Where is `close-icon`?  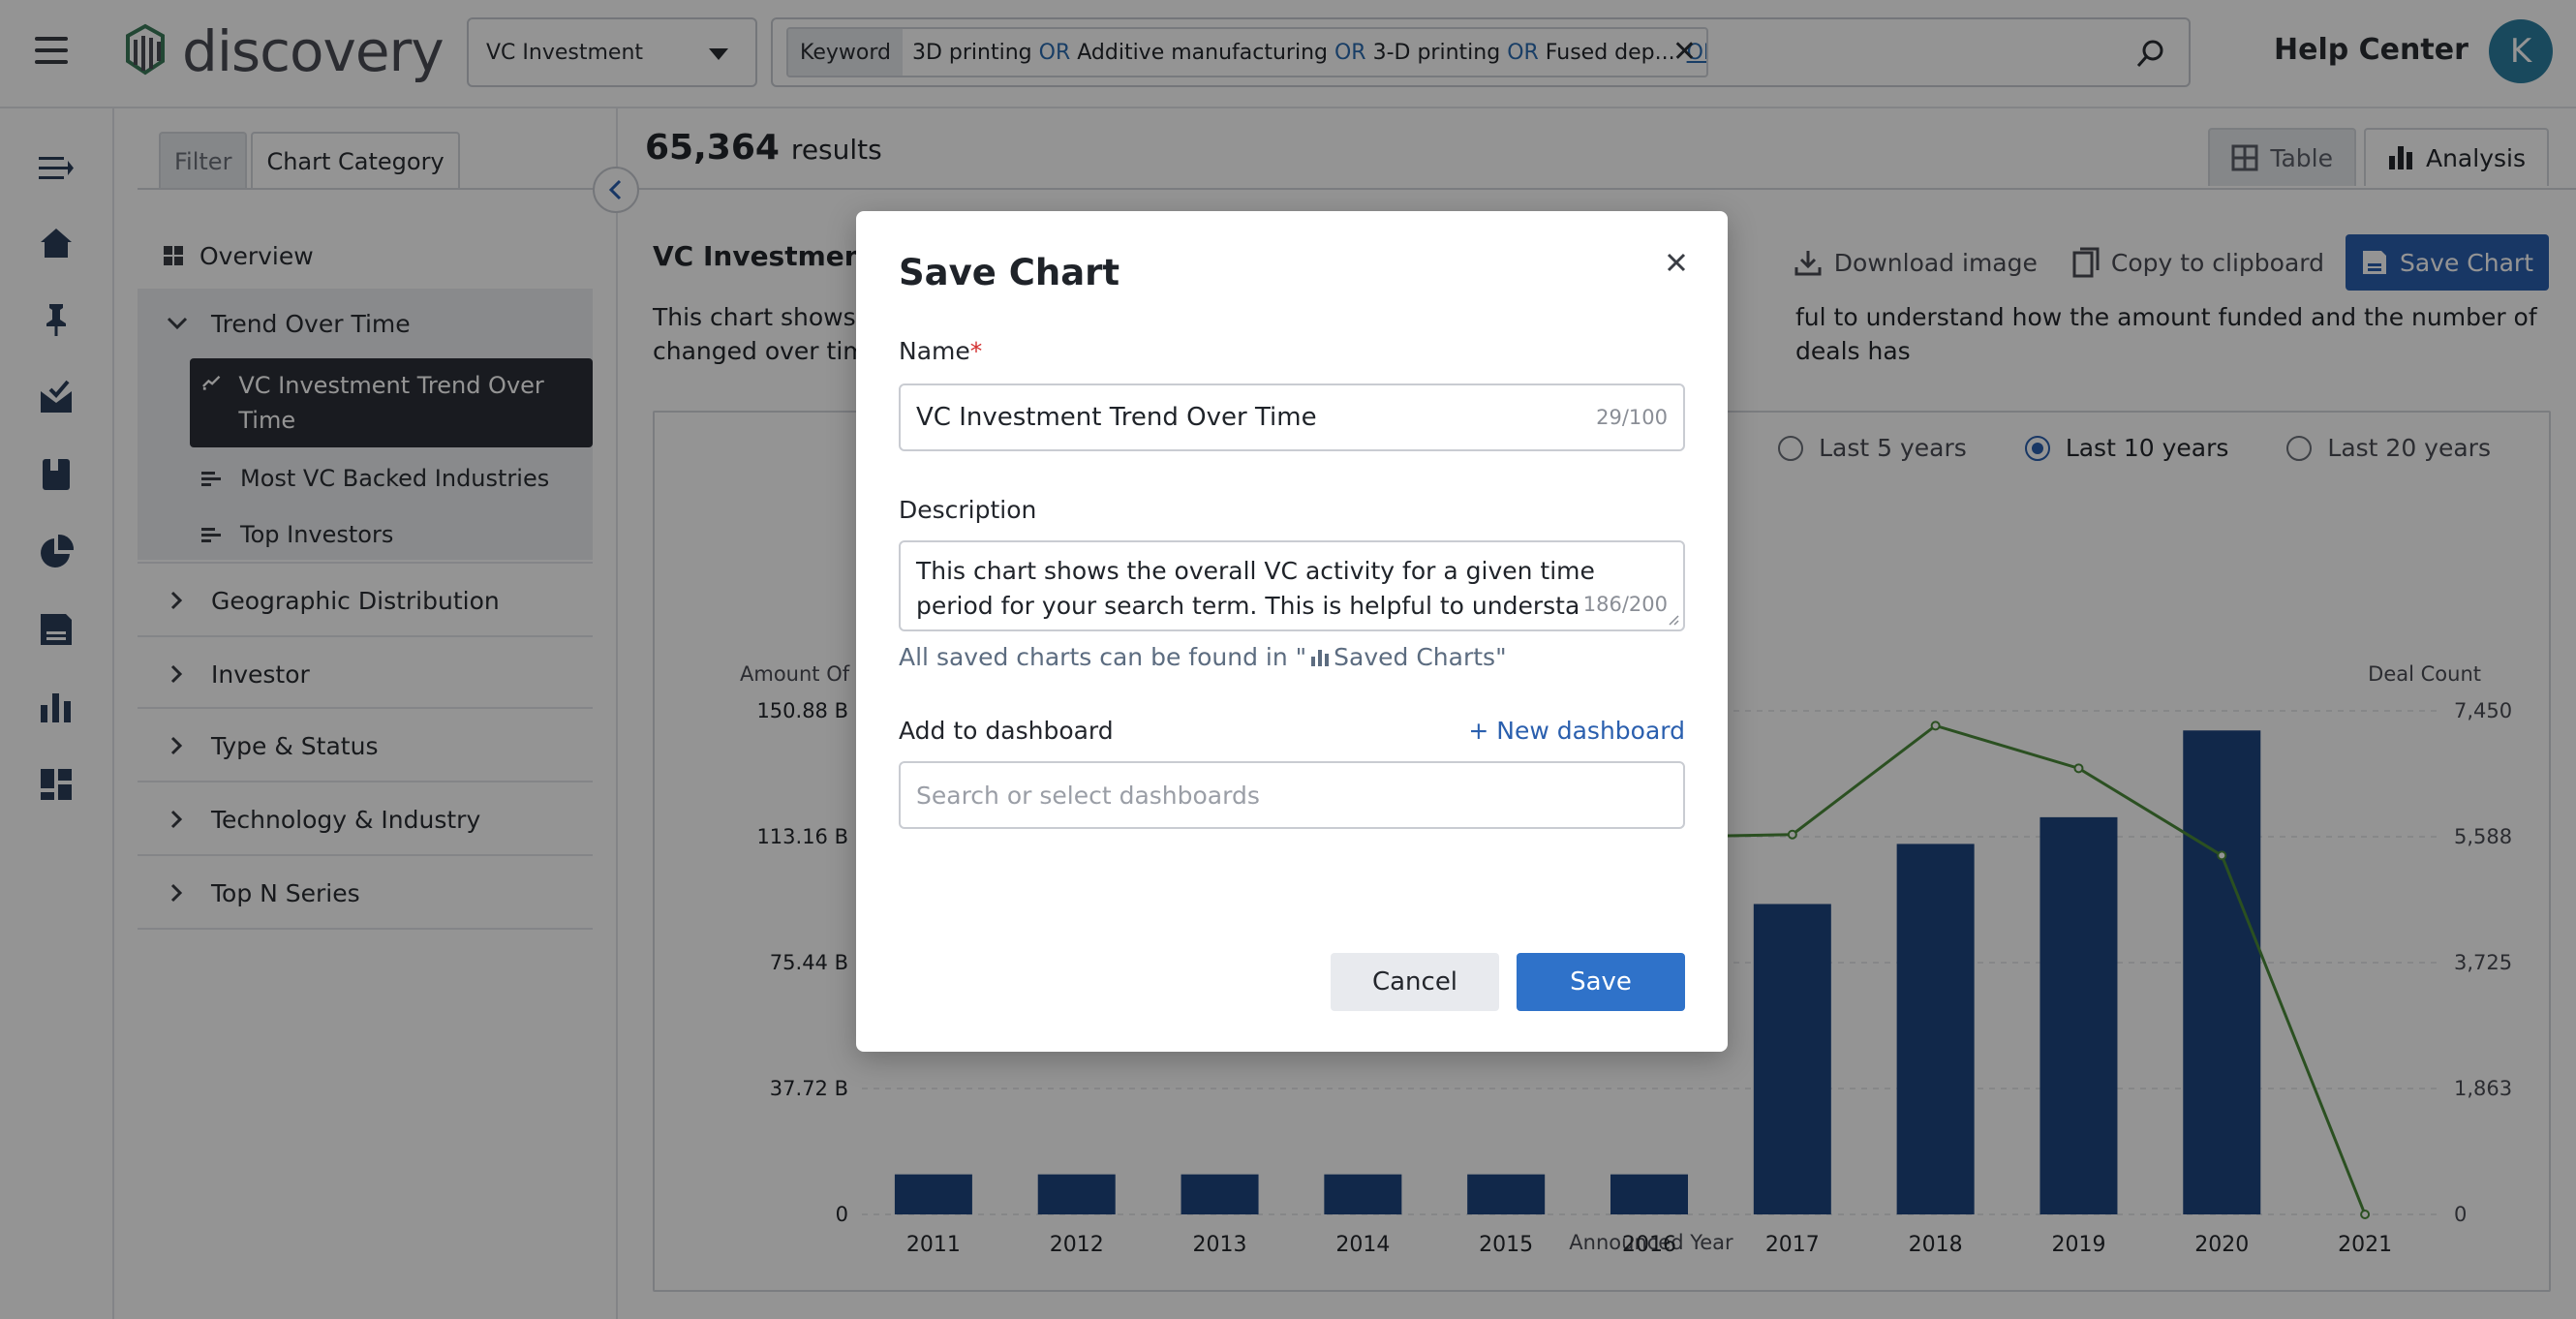 close-icon is located at coordinates (1676, 262).